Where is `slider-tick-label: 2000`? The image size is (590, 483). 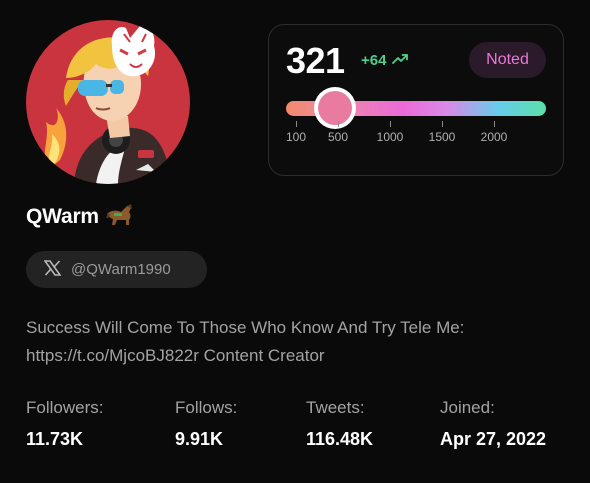 slider-tick-label: 2000 is located at coordinates (494, 137).